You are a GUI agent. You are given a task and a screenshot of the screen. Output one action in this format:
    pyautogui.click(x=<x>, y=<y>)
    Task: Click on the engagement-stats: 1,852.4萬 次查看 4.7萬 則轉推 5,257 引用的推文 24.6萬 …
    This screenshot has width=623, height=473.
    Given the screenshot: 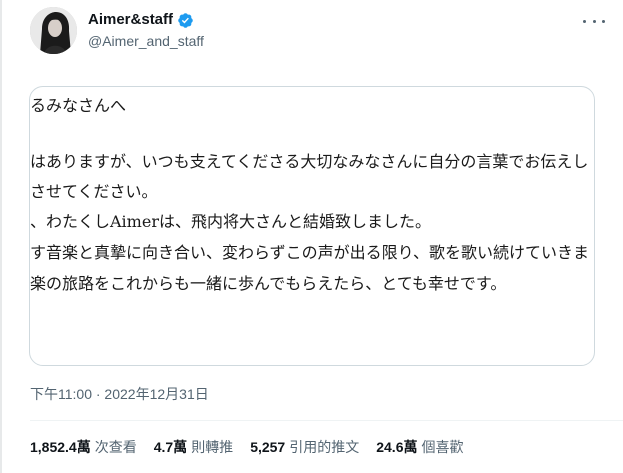 What is the action you would take?
    pyautogui.click(x=255, y=447)
    